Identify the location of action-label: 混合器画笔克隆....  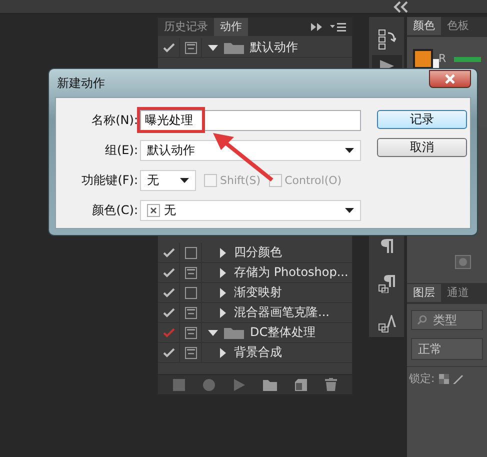
(282, 312).